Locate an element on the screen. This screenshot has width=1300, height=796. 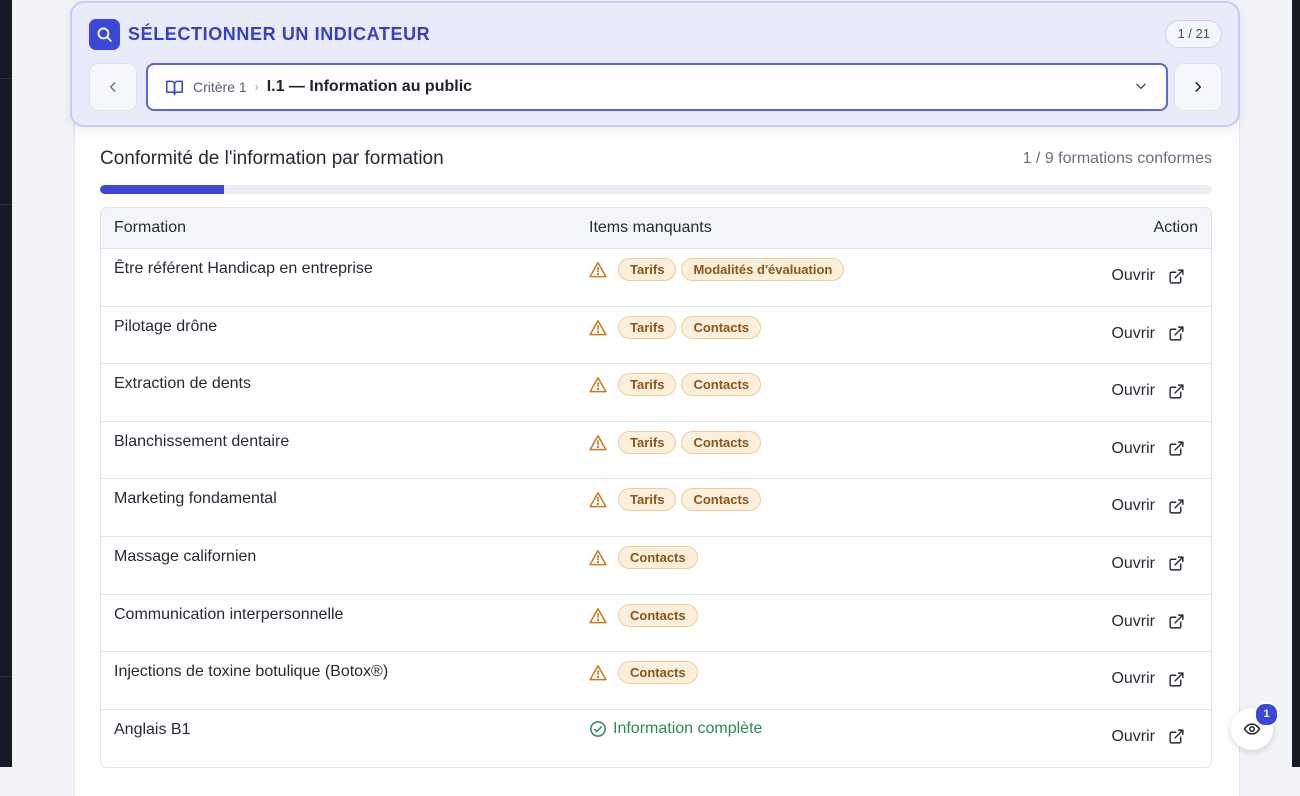
header-missing-items: Items manquants is located at coordinates (650, 227).